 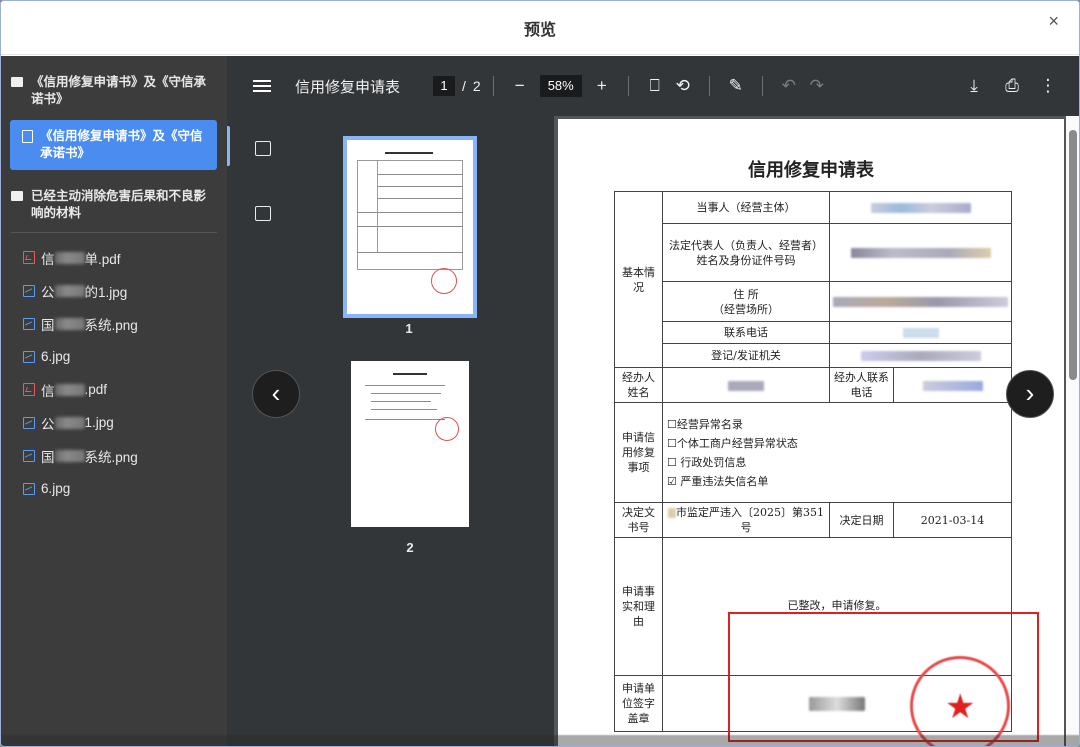 I want to click on value-authority, so click(x=920, y=355).